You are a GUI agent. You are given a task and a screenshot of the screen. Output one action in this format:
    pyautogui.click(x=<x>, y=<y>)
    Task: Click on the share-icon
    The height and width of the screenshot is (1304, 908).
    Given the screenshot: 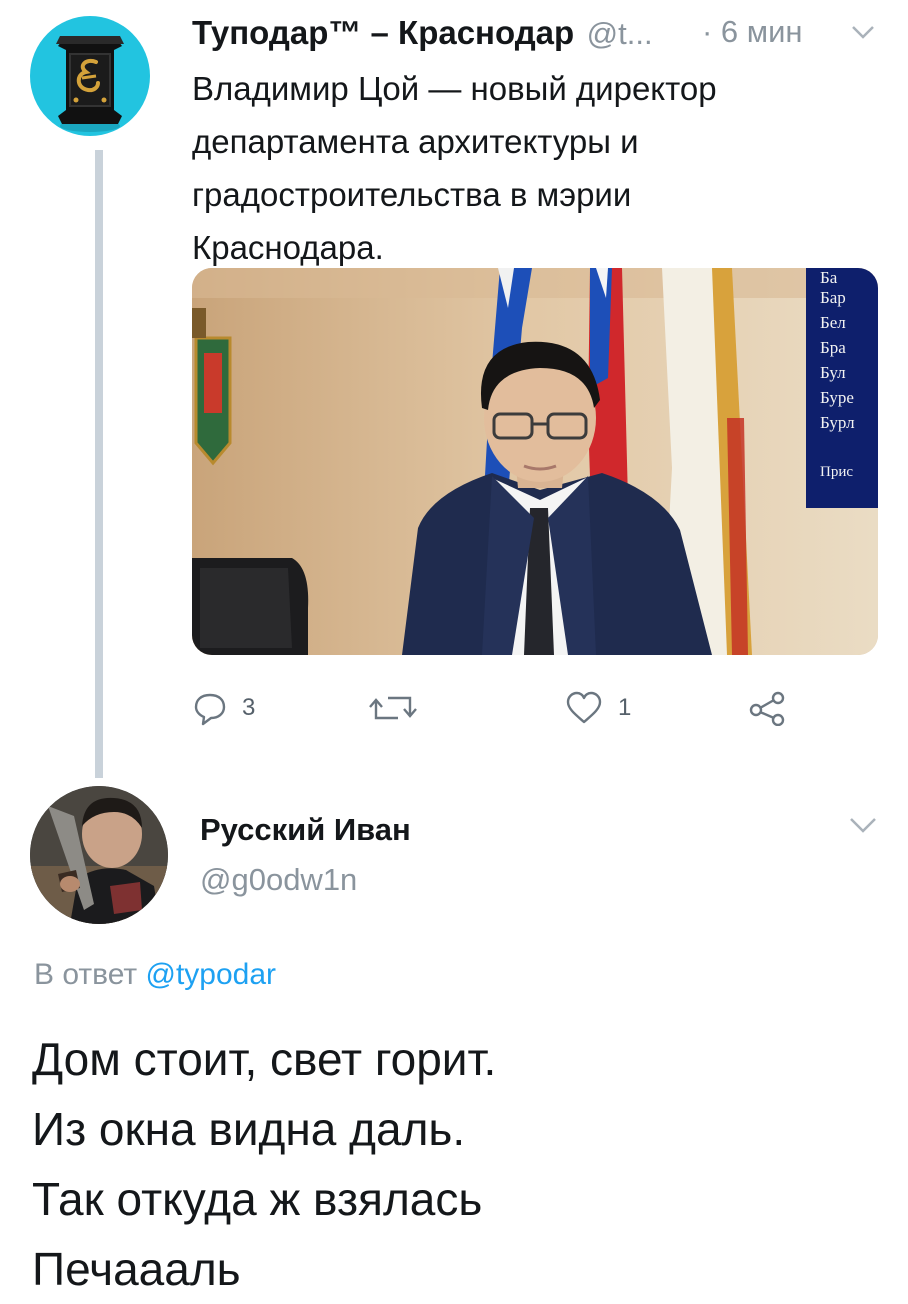 What is the action you would take?
    pyautogui.click(x=767, y=708)
    